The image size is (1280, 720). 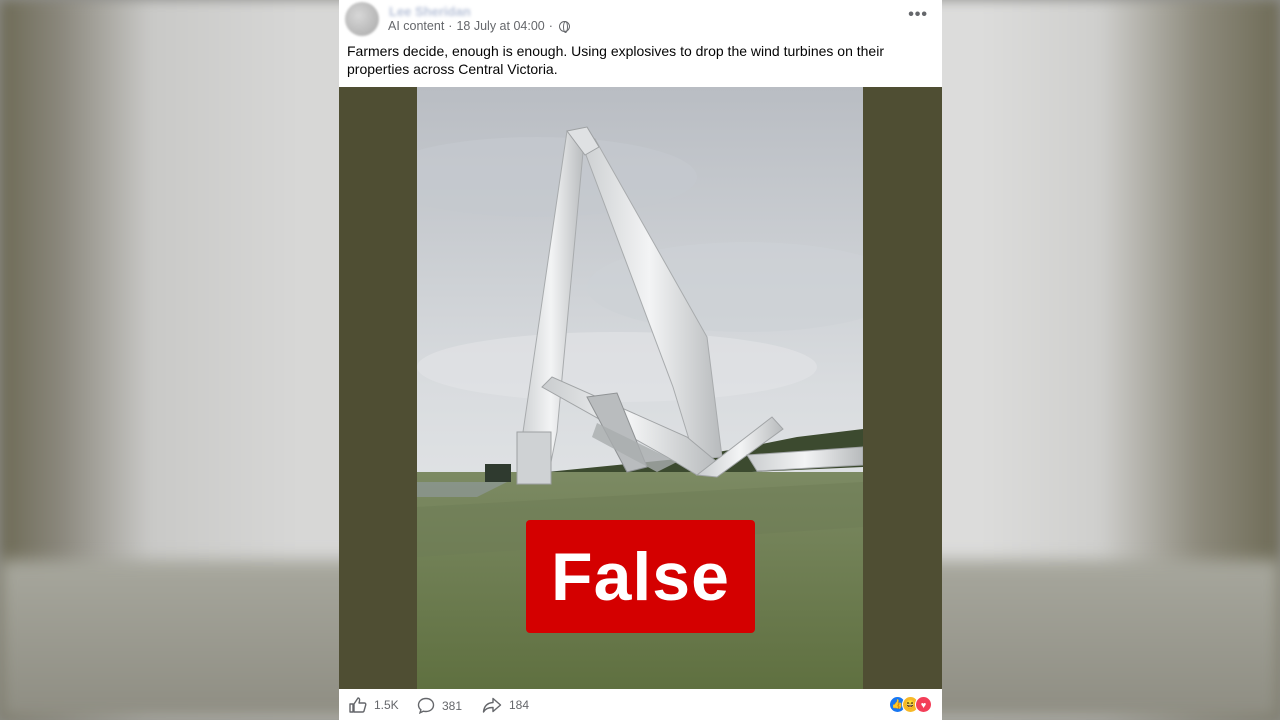 What do you see at coordinates (430, 11) in the screenshot?
I see `author-name: Lee Sheridan` at bounding box center [430, 11].